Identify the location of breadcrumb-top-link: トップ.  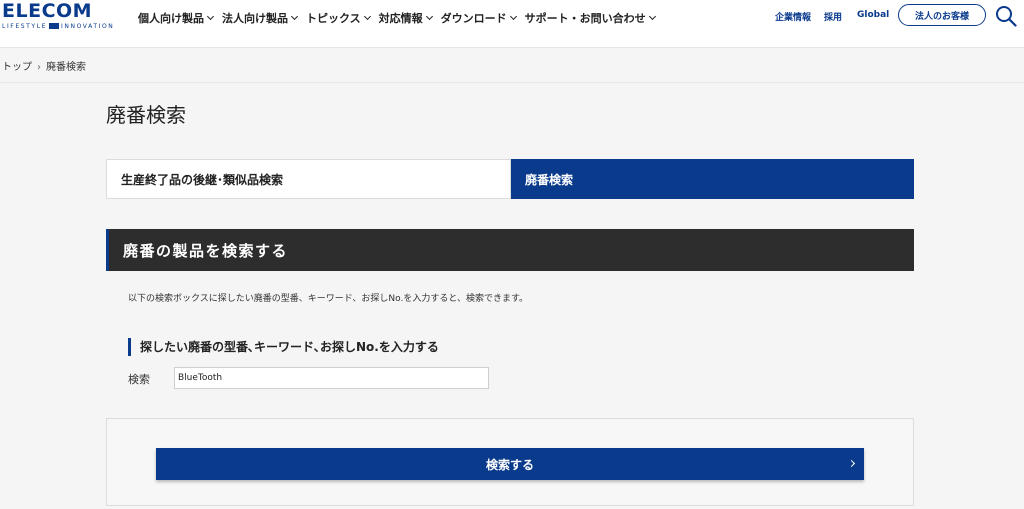
(17, 67).